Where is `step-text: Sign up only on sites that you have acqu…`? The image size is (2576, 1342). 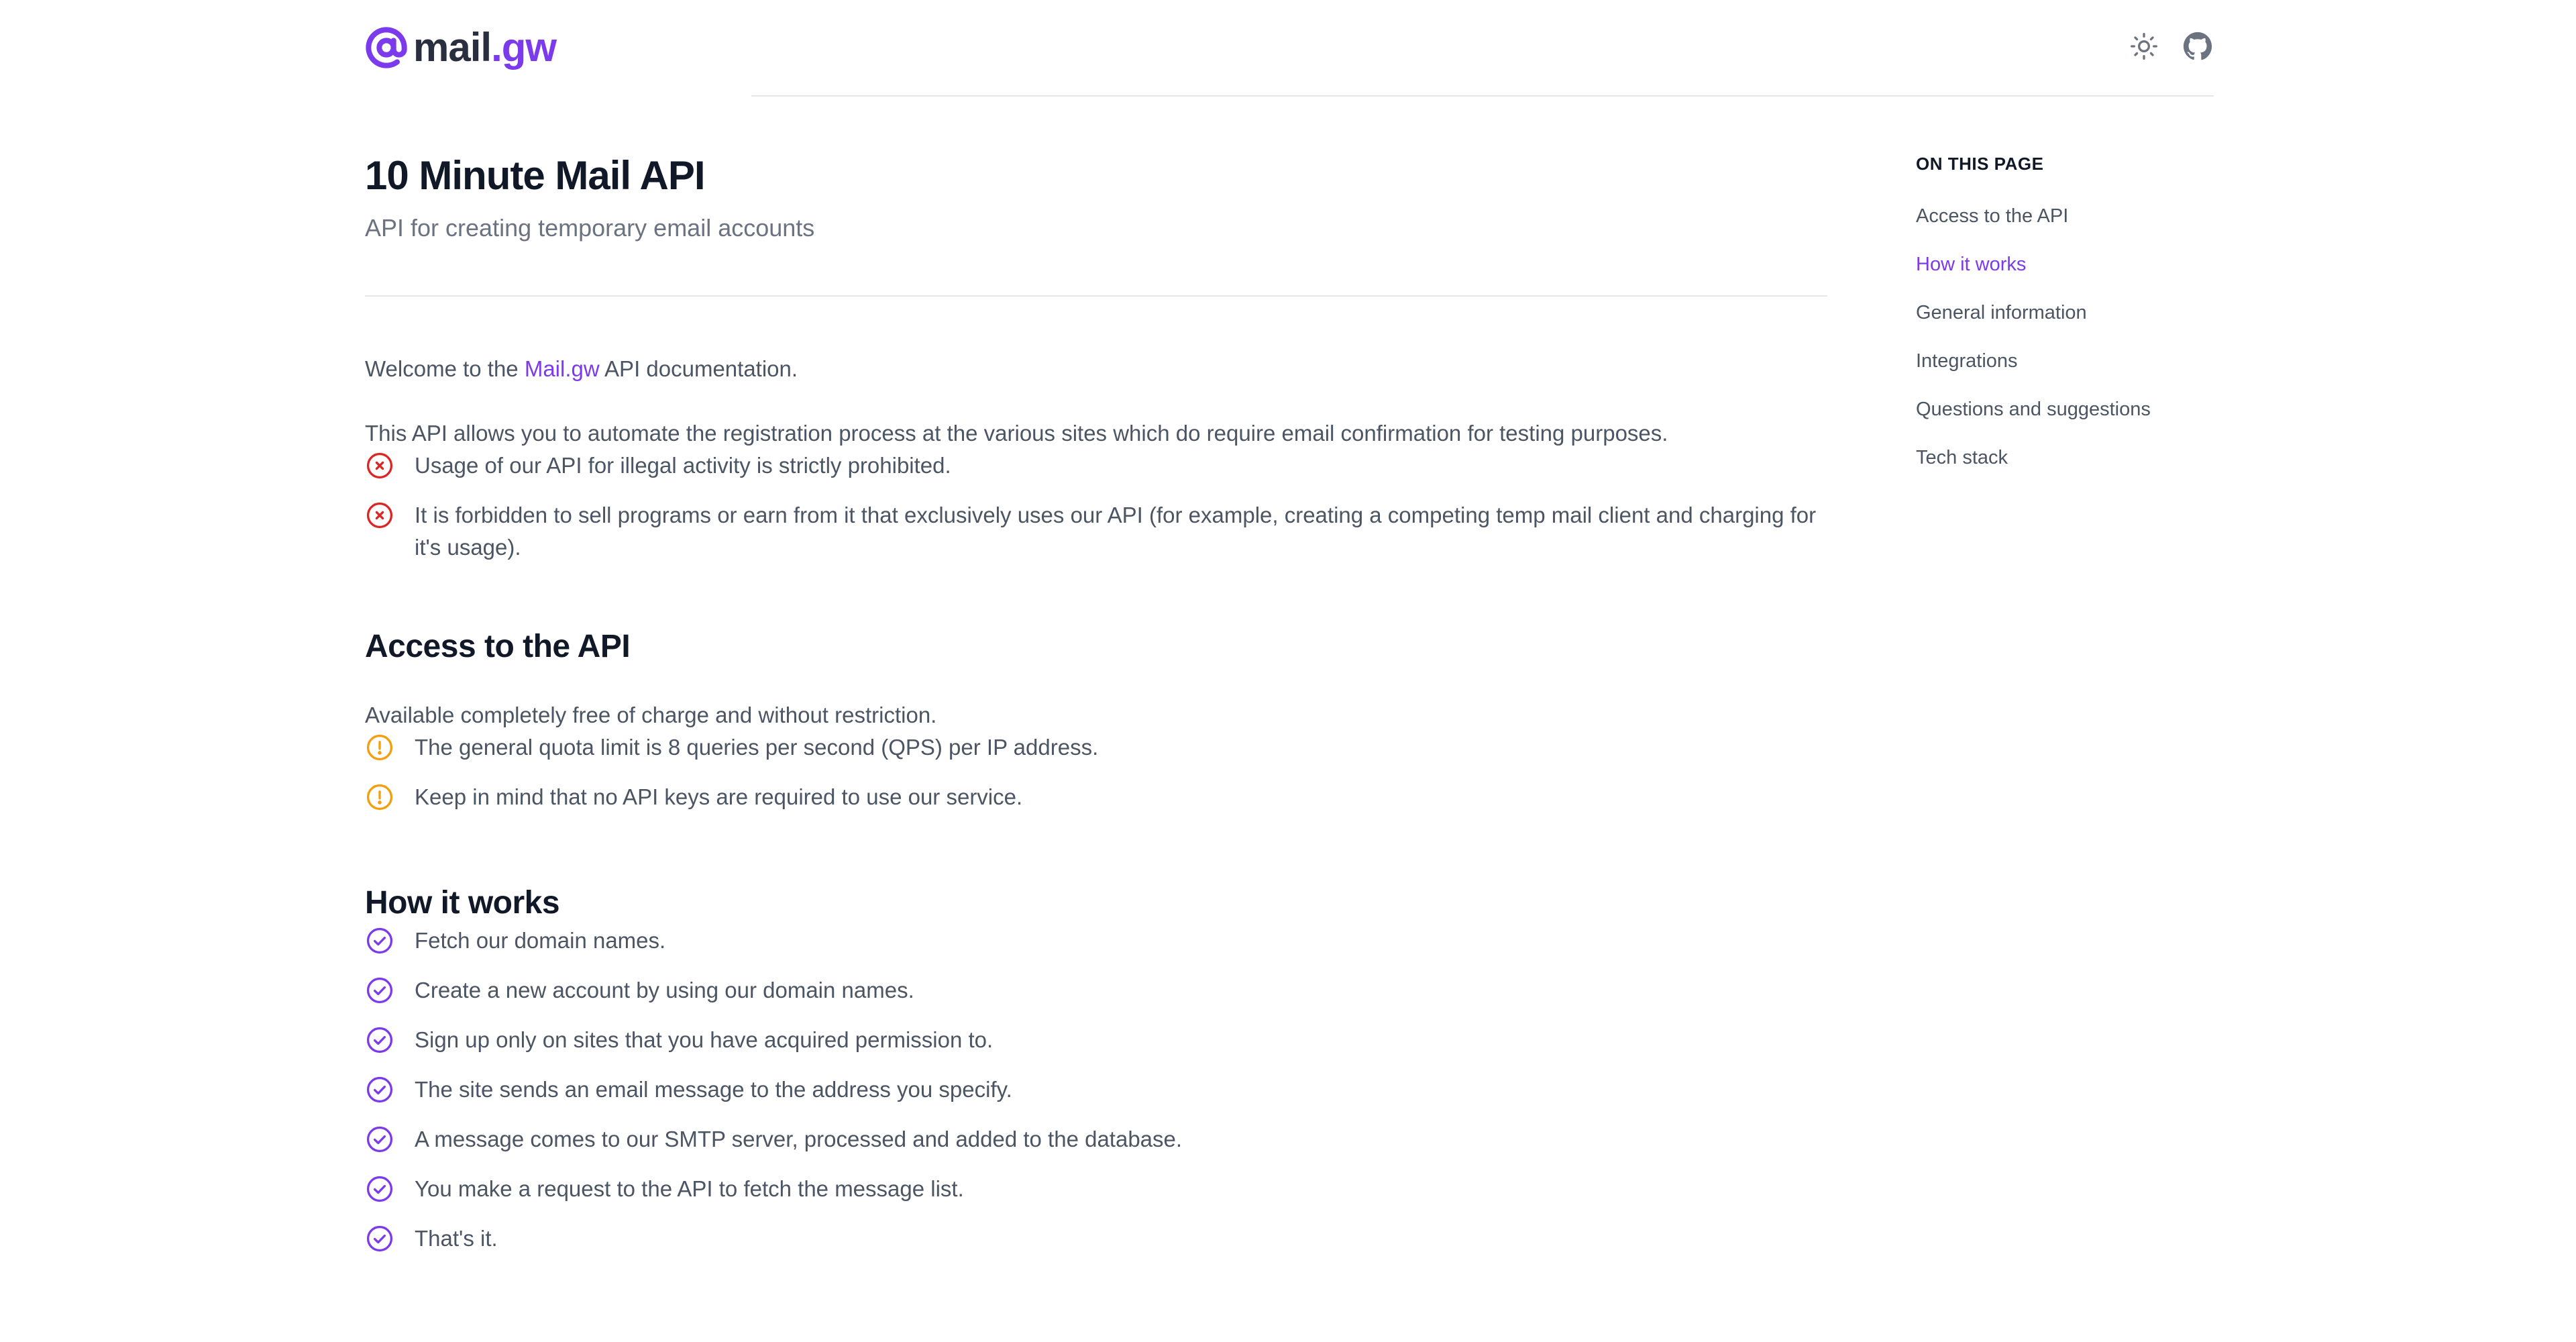
step-text: Sign up only on sites that you have acqu… is located at coordinates (704, 1039).